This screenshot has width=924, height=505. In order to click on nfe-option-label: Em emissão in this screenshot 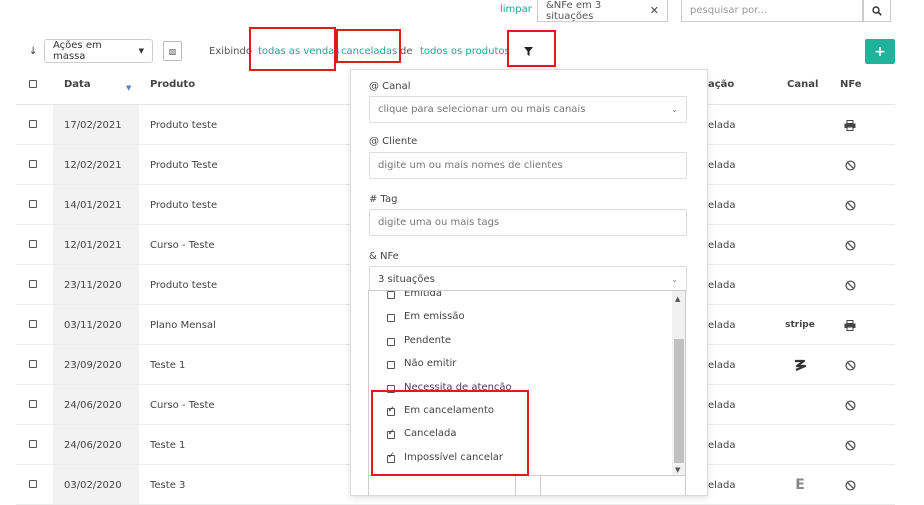, I will do `click(434, 317)`.